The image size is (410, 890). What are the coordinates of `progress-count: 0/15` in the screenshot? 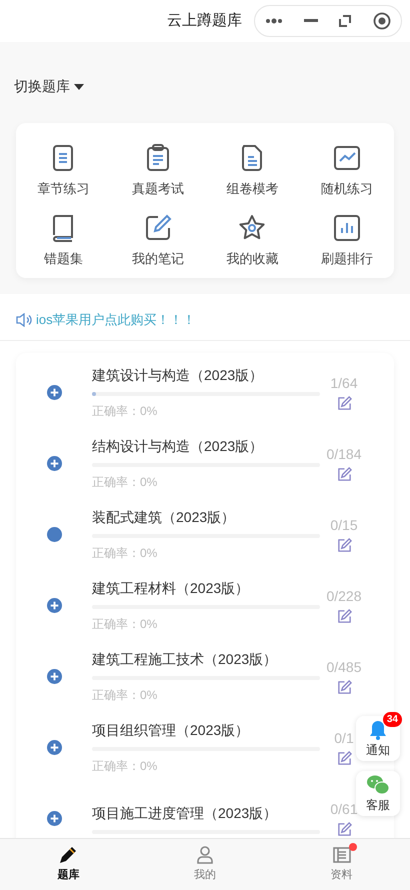 It's located at (344, 525).